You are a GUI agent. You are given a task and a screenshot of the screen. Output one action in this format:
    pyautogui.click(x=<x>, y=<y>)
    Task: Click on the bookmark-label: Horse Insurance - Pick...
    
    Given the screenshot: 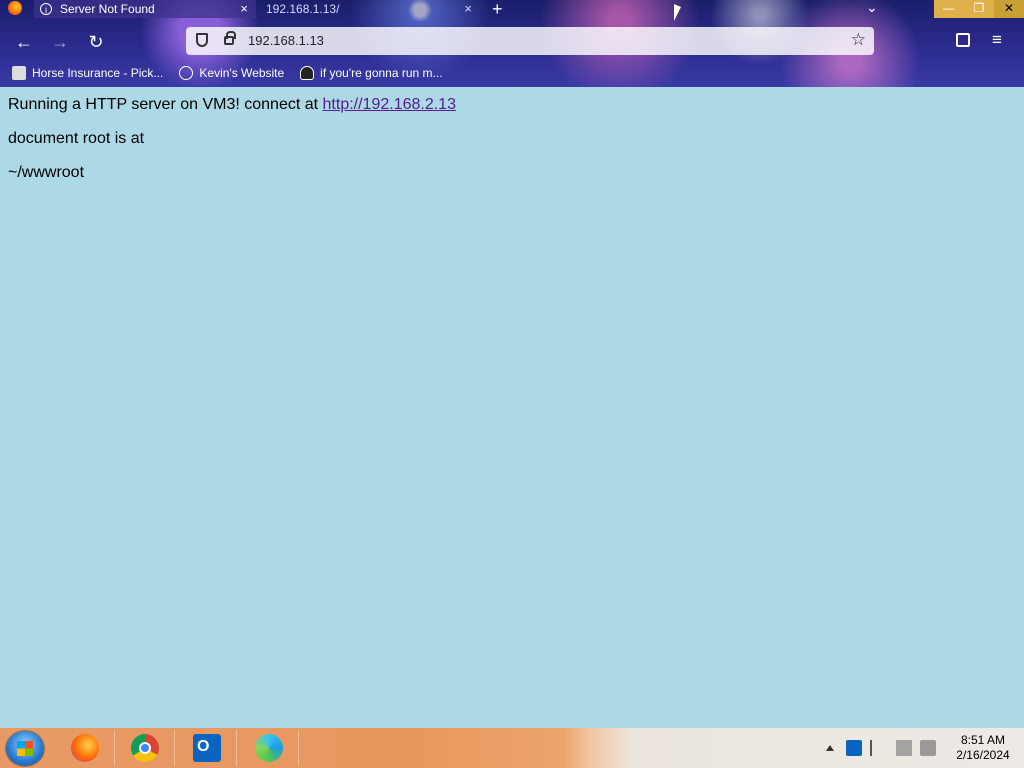 What is the action you would take?
    pyautogui.click(x=98, y=73)
    